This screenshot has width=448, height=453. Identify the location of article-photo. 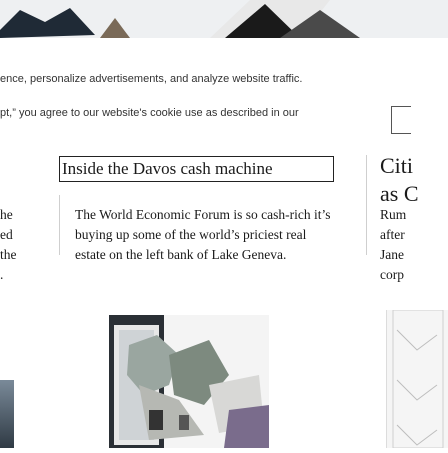
(189, 381).